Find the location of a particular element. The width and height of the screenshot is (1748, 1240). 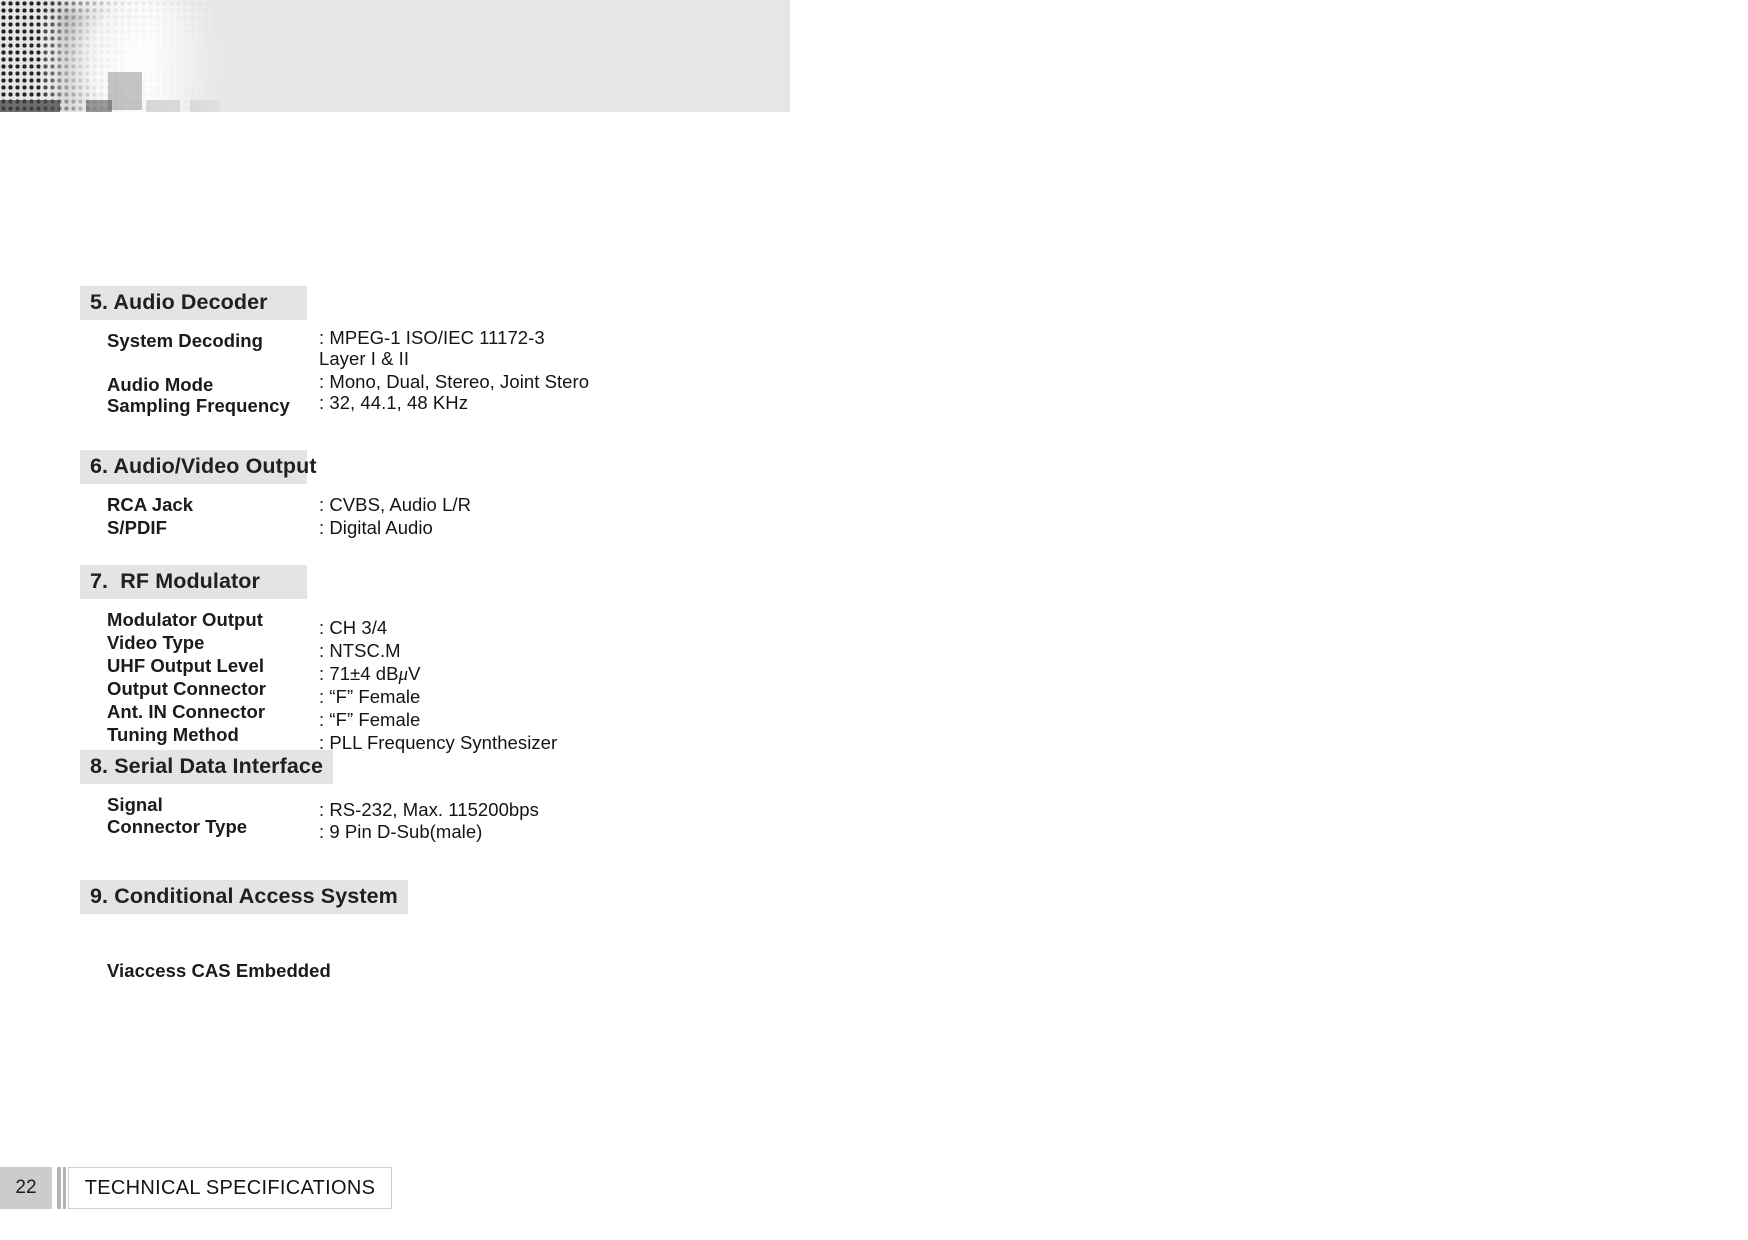

spec-label: RCA Jack is located at coordinates (150, 504).